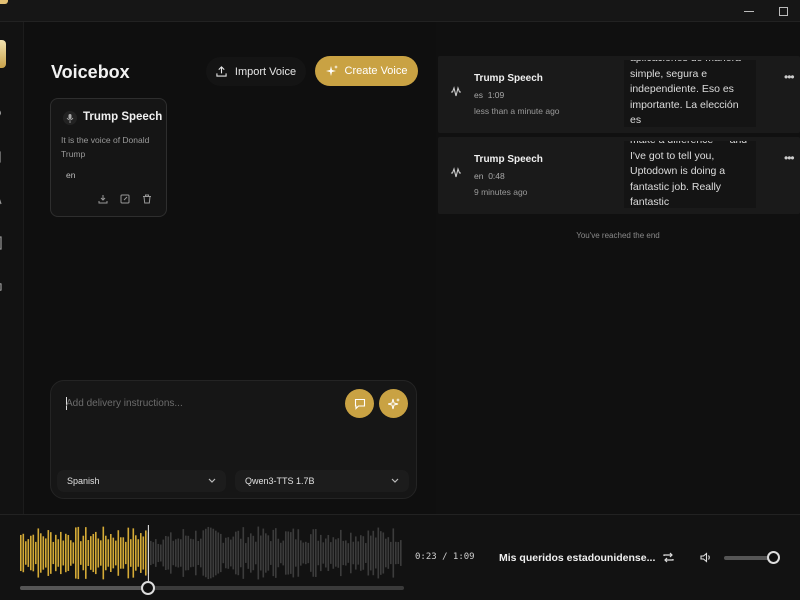 This screenshot has width=800, height=600. Describe the element at coordinates (105, 147) in the screenshot. I see `voice-description: It is the voice of Donald Trump` at that location.